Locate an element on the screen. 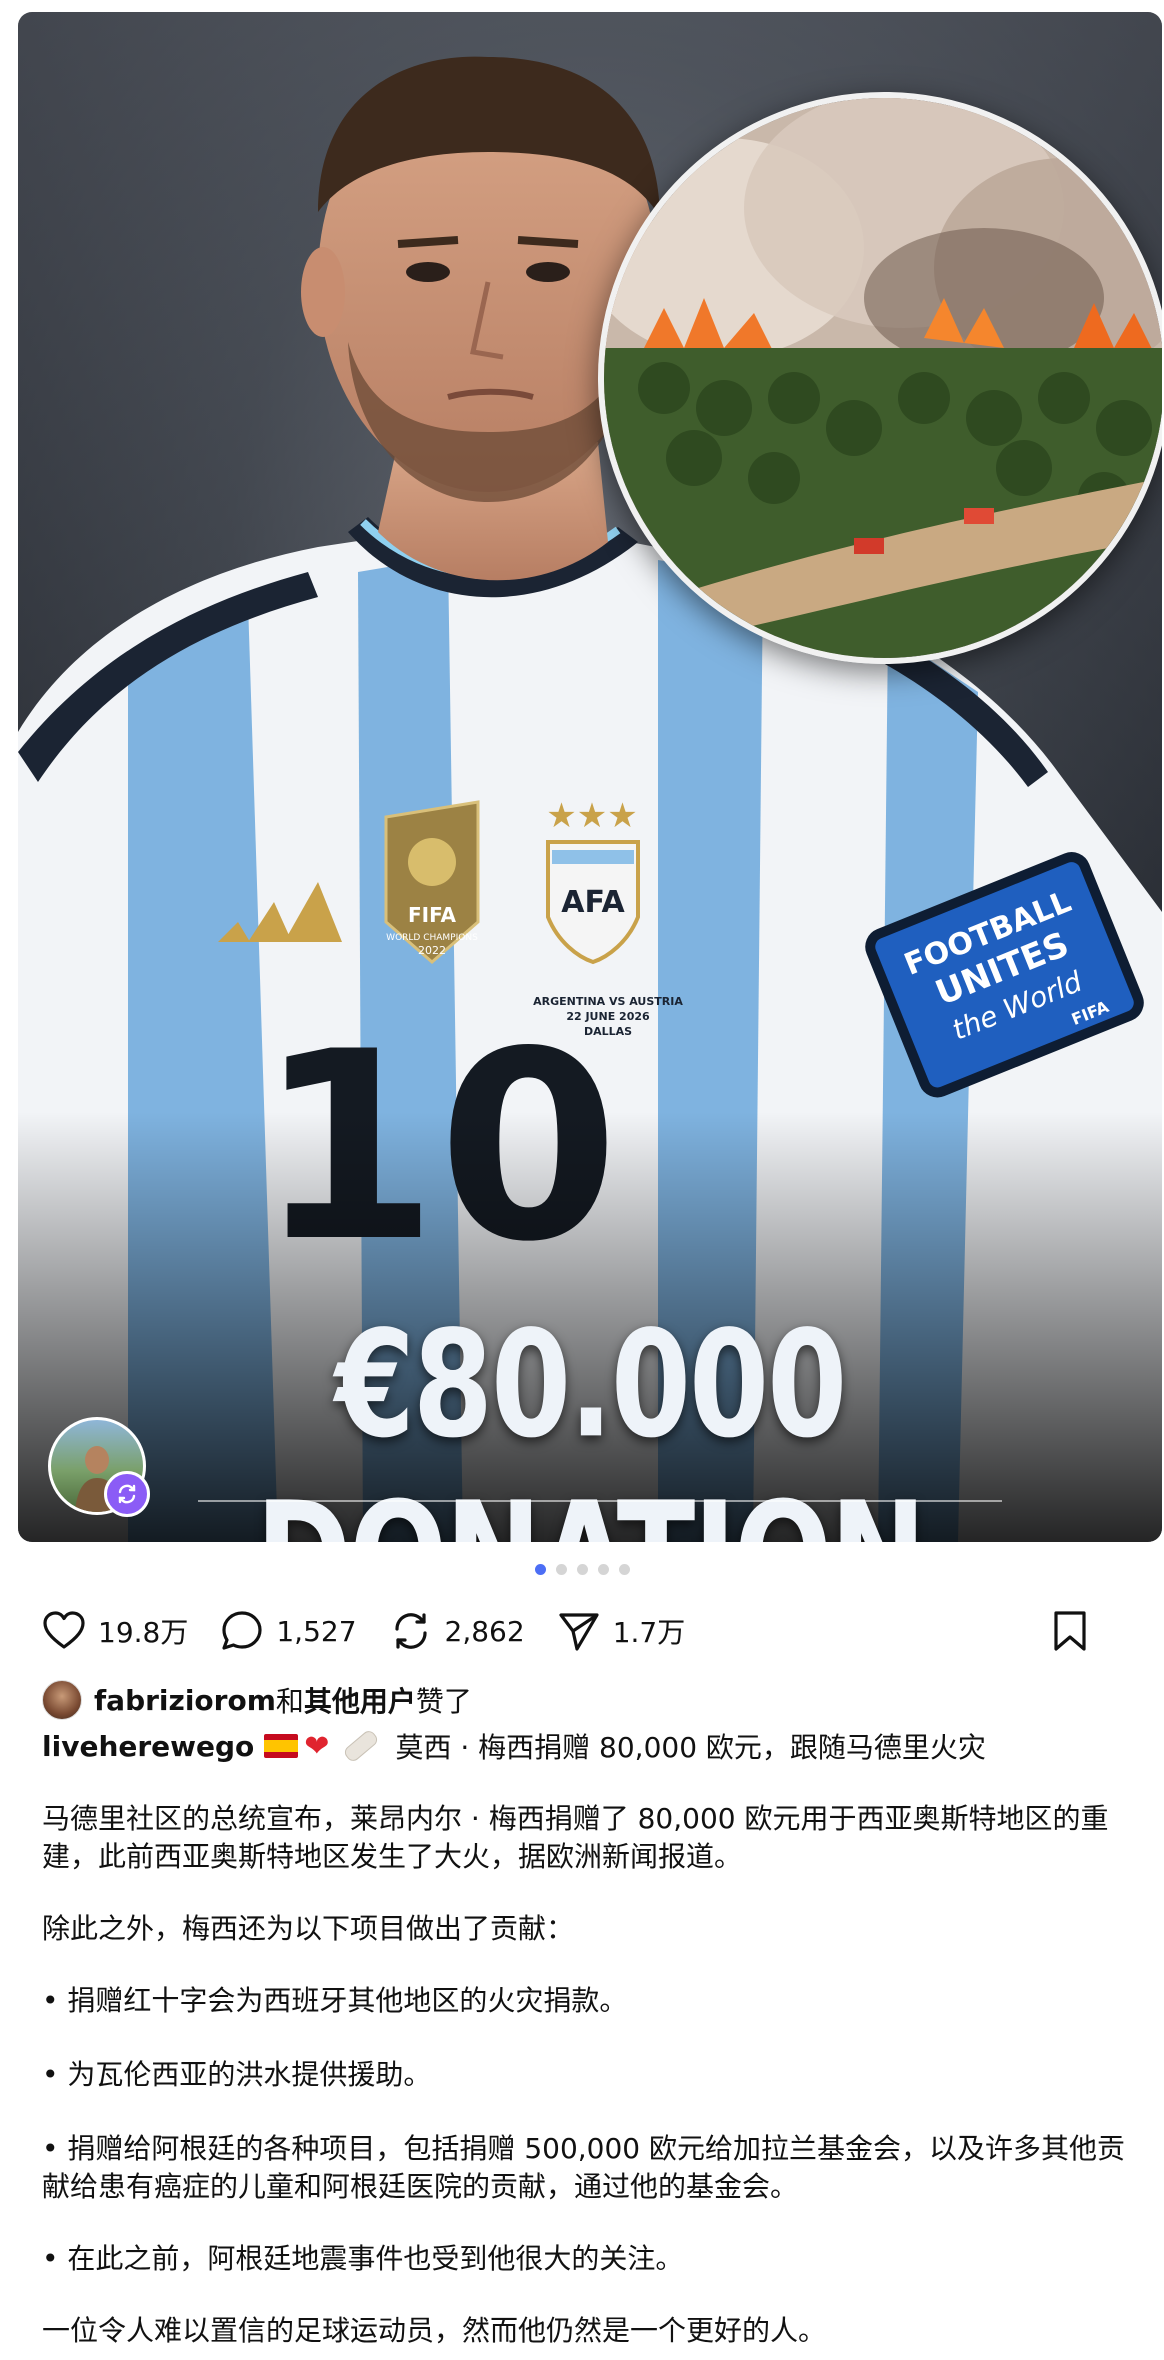 The image size is (1164, 2360). repost-badge-icon is located at coordinates (127, 1494).